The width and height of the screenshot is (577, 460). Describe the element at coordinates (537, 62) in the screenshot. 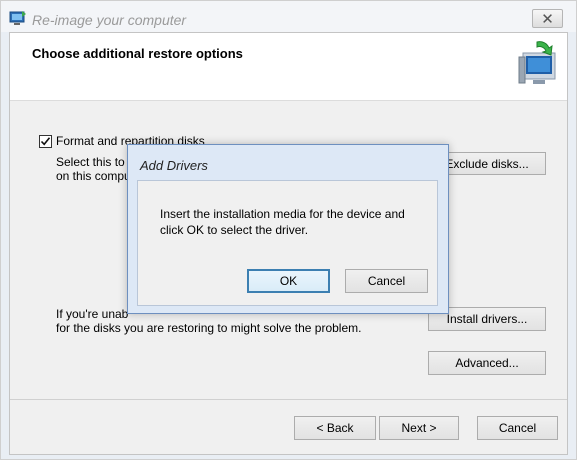

I see `computer-restore-icon` at that location.